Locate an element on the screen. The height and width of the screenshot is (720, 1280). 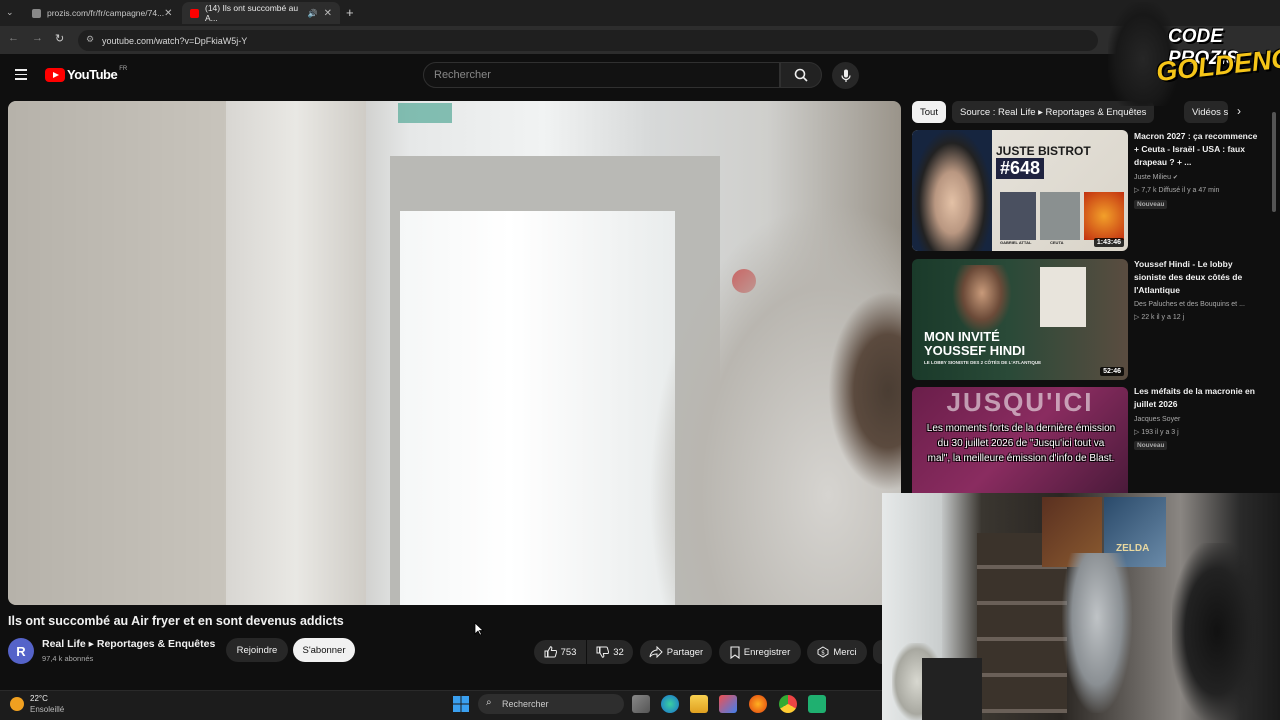
thumb-book is located at coordinates (1063, 297).